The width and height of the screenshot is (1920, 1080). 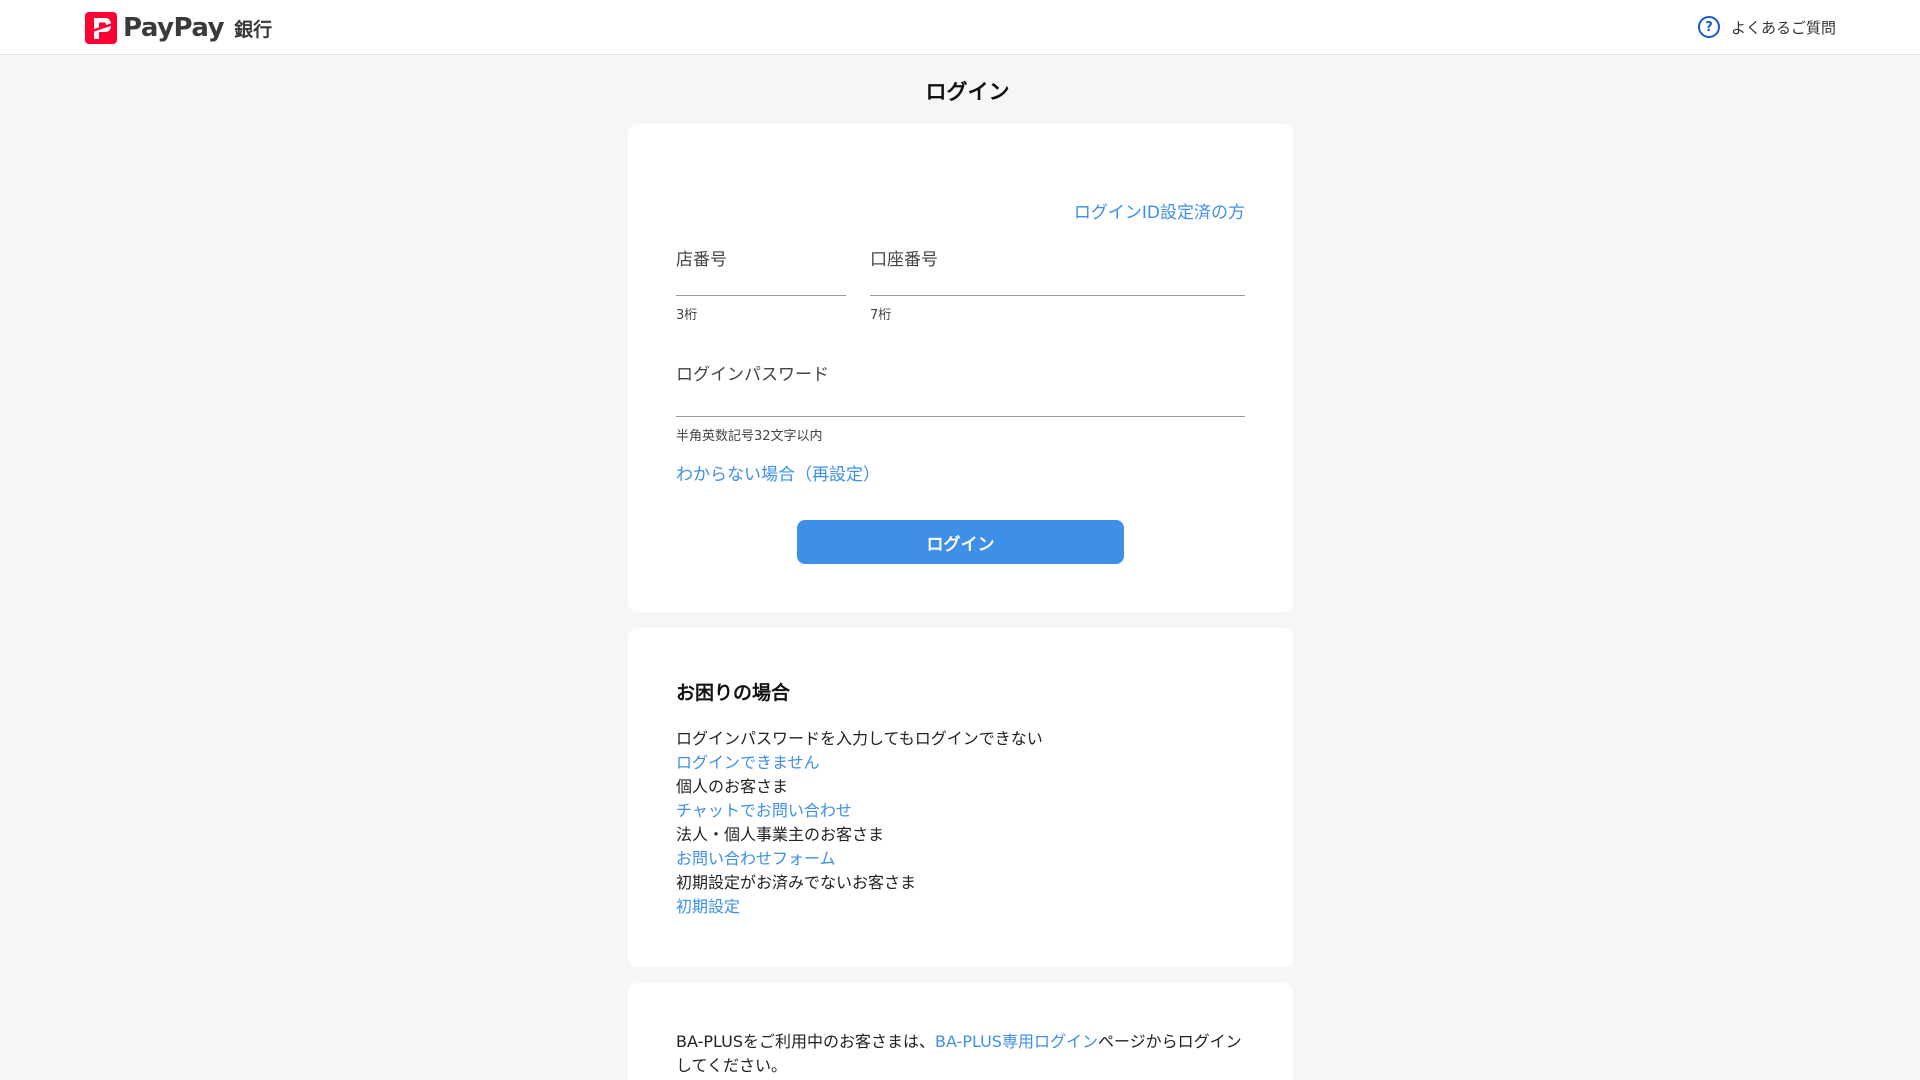 What do you see at coordinates (687, 315) in the screenshot?
I see `branch-number-hint: 3桁` at bounding box center [687, 315].